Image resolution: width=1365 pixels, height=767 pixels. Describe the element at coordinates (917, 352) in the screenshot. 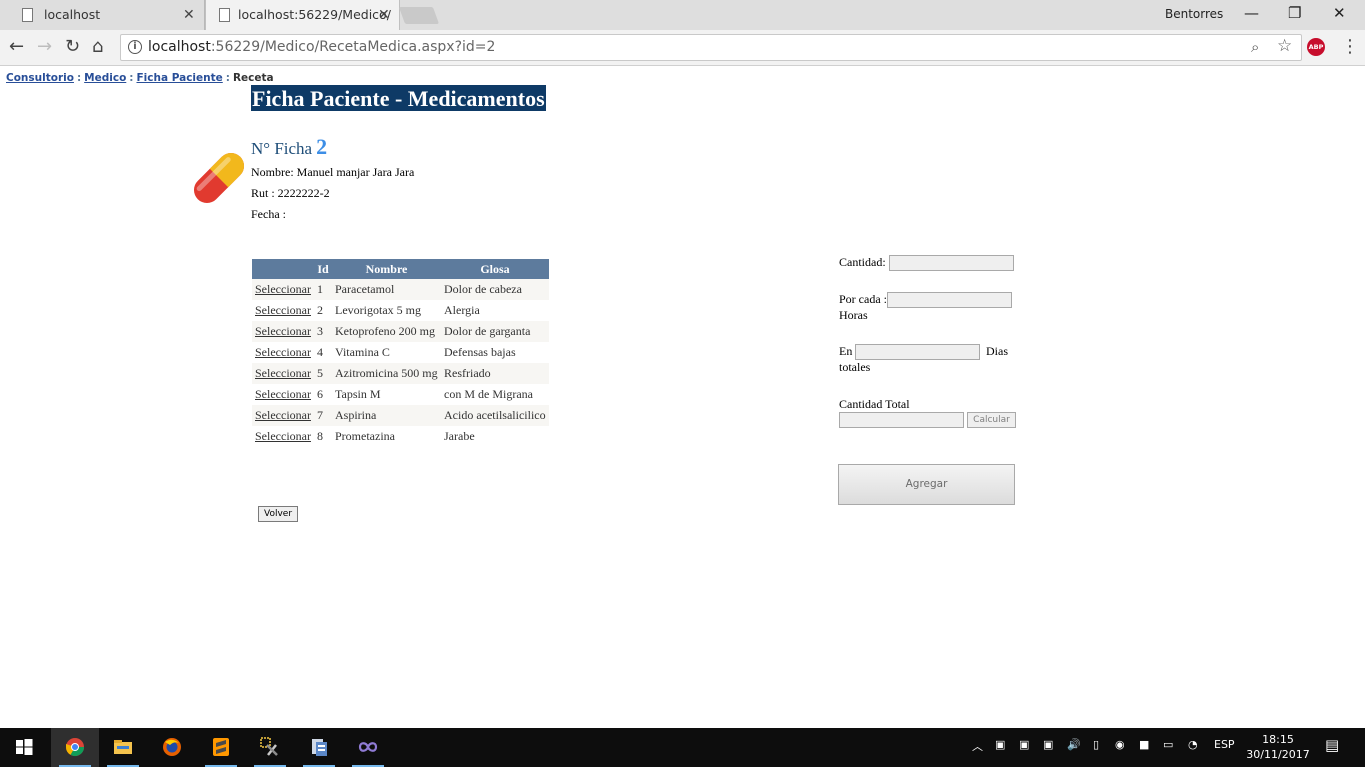

I see `dias-input` at that location.